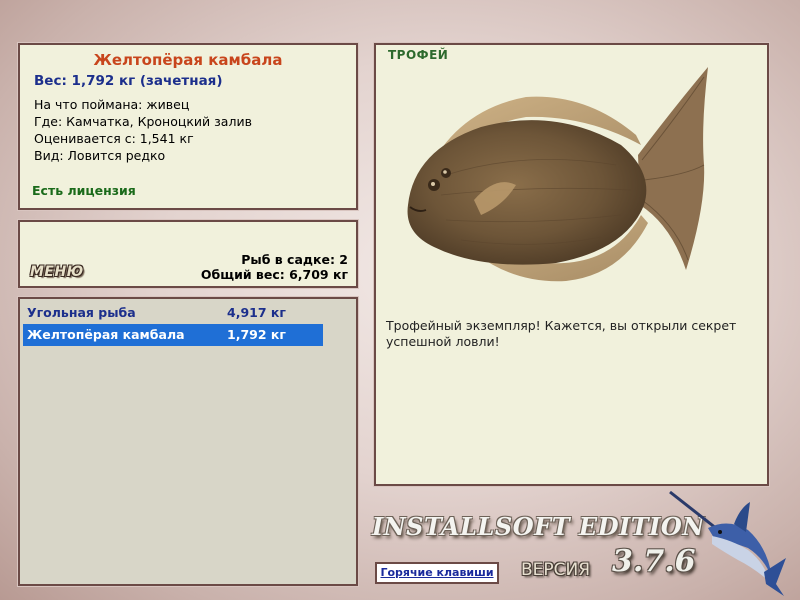 This screenshot has height=600, width=800. I want to click on flounder-image, so click(557, 174).